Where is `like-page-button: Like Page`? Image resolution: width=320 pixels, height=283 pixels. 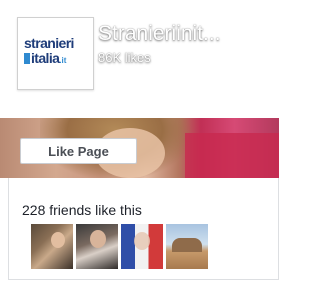
like-page-button: Like Page is located at coordinates (78, 151).